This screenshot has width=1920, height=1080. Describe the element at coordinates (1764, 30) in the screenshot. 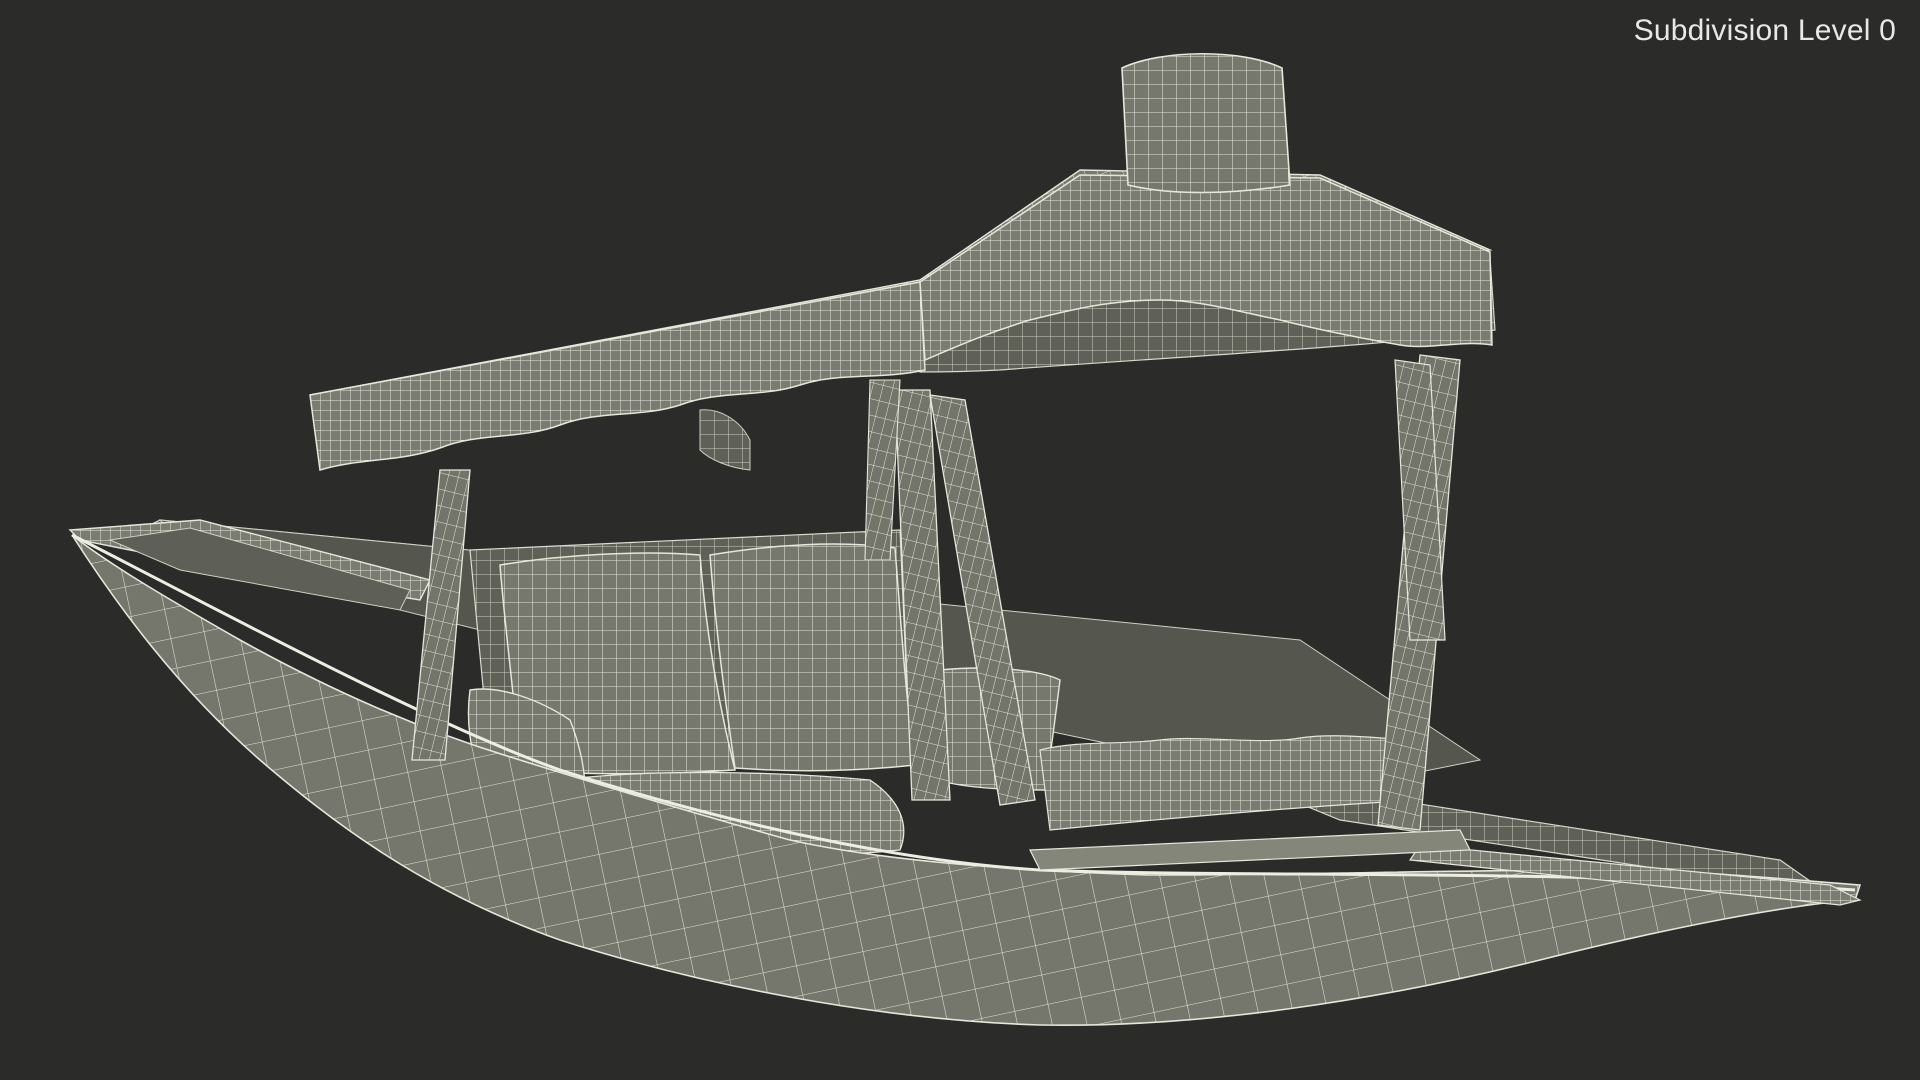

I see `subdivision-level-label: Subdivision Level 0` at that location.